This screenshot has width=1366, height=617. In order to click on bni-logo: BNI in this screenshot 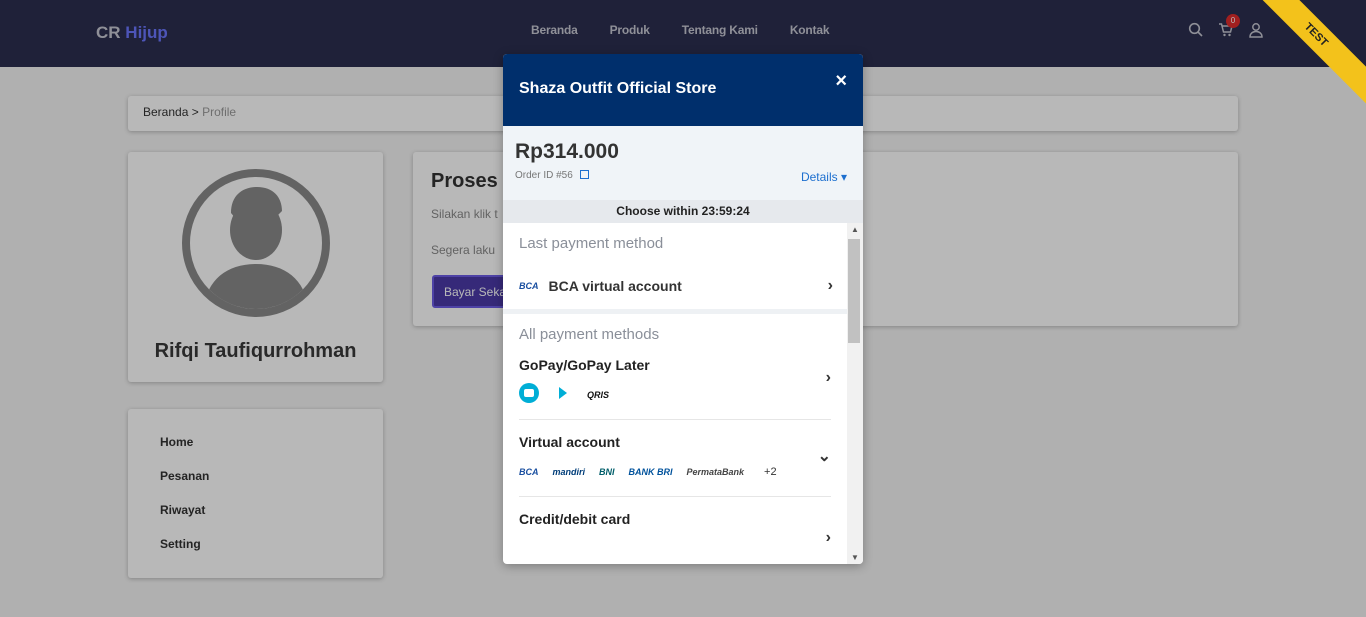, I will do `click(607, 472)`.